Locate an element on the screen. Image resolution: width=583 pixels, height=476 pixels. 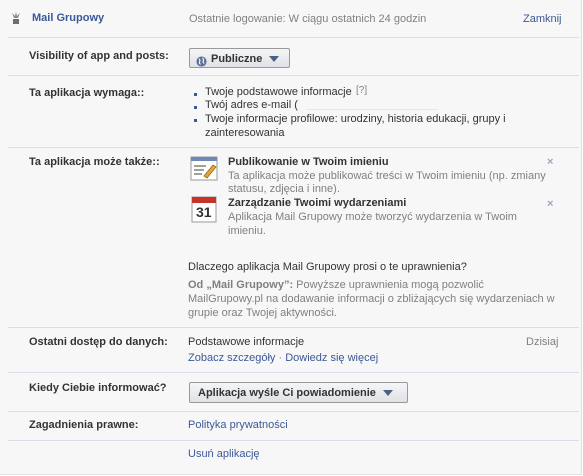
also-label: Ta aplikacja może także:: is located at coordinates (94, 162).